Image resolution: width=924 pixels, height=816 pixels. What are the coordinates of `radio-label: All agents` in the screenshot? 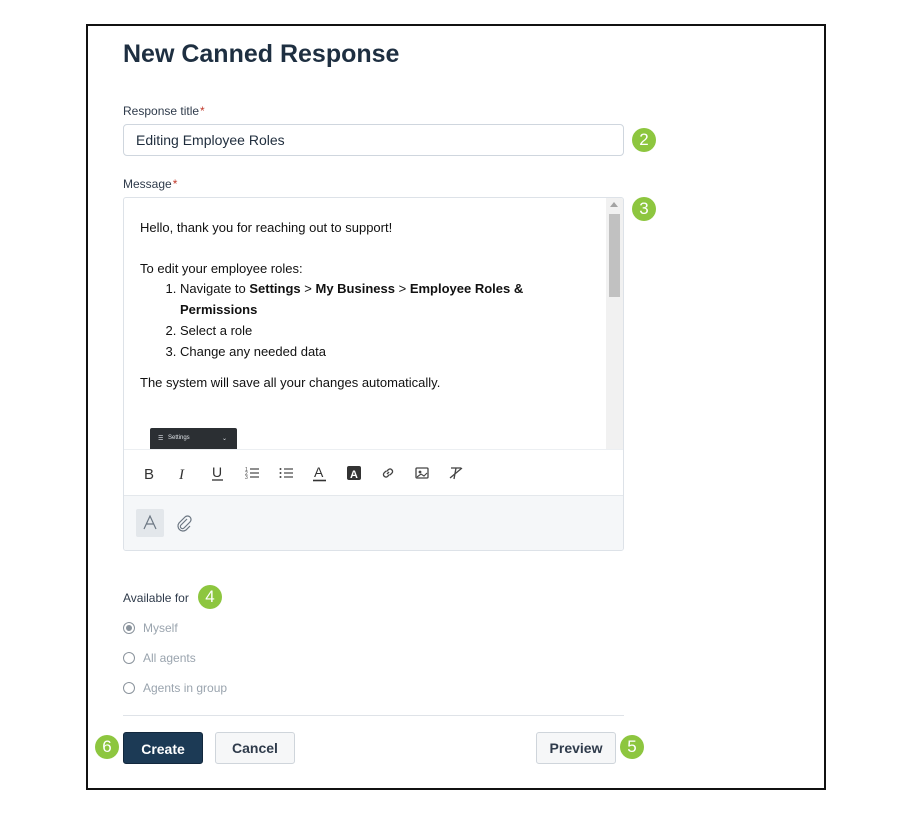 It's located at (169, 658).